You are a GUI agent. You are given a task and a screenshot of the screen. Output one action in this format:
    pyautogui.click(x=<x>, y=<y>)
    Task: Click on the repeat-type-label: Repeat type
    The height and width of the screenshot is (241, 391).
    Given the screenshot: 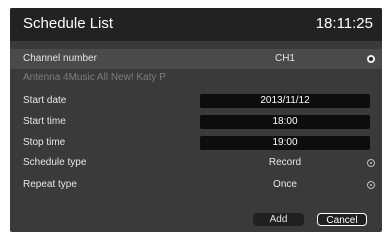 What is the action you would take?
    pyautogui.click(x=50, y=184)
    